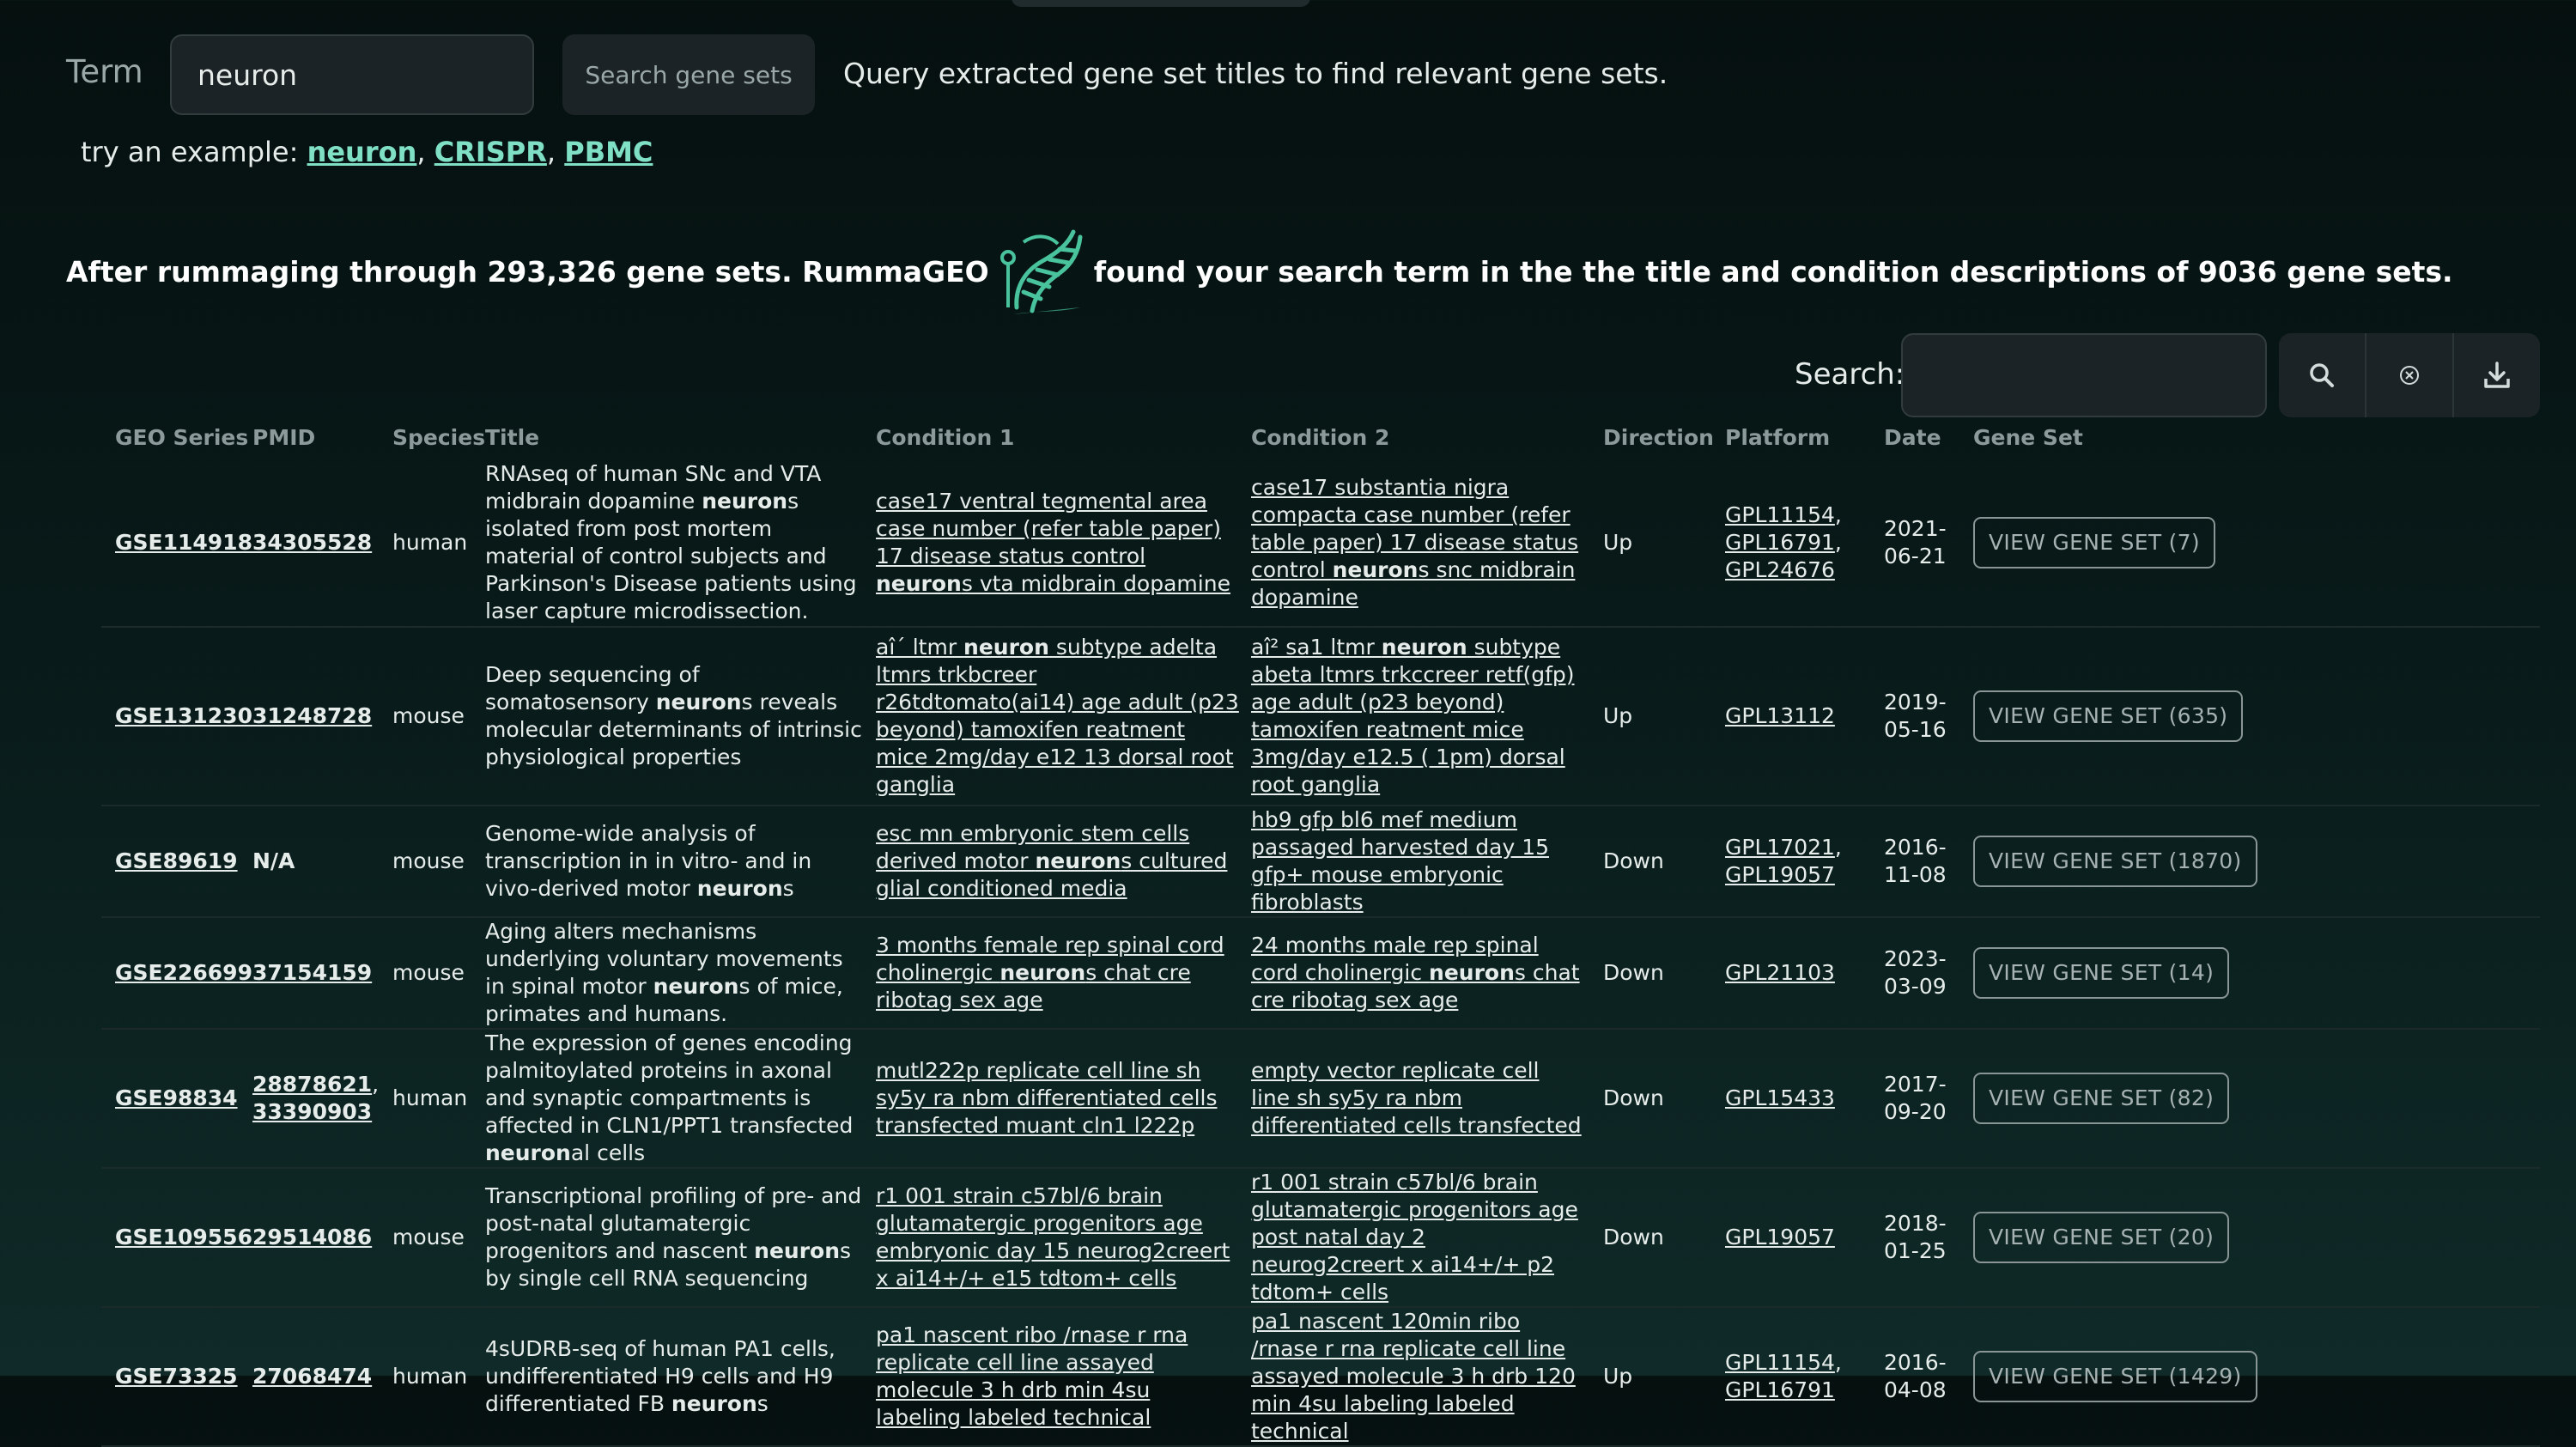 The width and height of the screenshot is (2576, 1447). I want to click on geo-series-link: GSE131230, so click(183, 715).